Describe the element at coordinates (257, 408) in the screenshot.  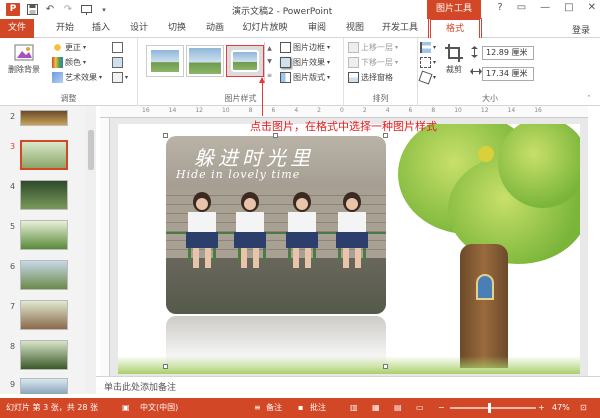
I see `notes-toggle-icon: ≡` at that location.